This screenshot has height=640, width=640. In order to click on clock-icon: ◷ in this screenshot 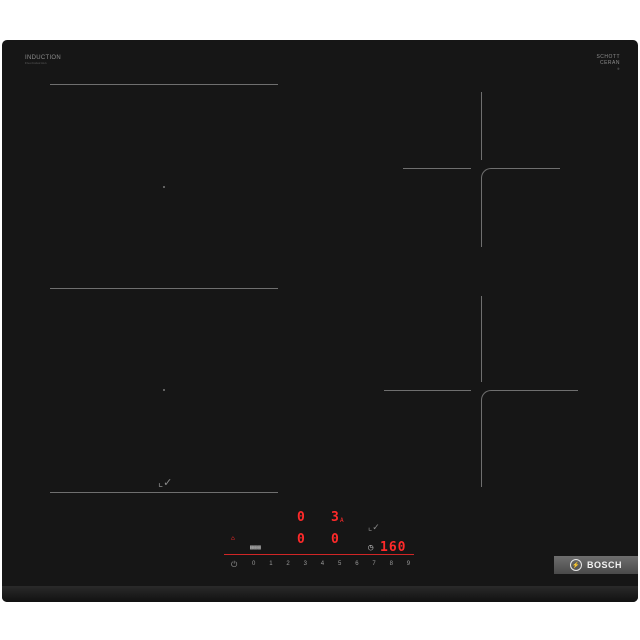, I will do `click(370, 548)`.